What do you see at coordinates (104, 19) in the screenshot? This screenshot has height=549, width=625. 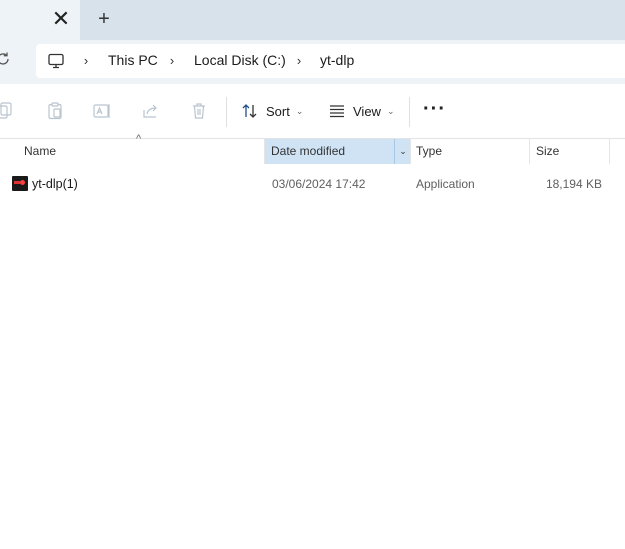 I see `new-tab-icon: +` at bounding box center [104, 19].